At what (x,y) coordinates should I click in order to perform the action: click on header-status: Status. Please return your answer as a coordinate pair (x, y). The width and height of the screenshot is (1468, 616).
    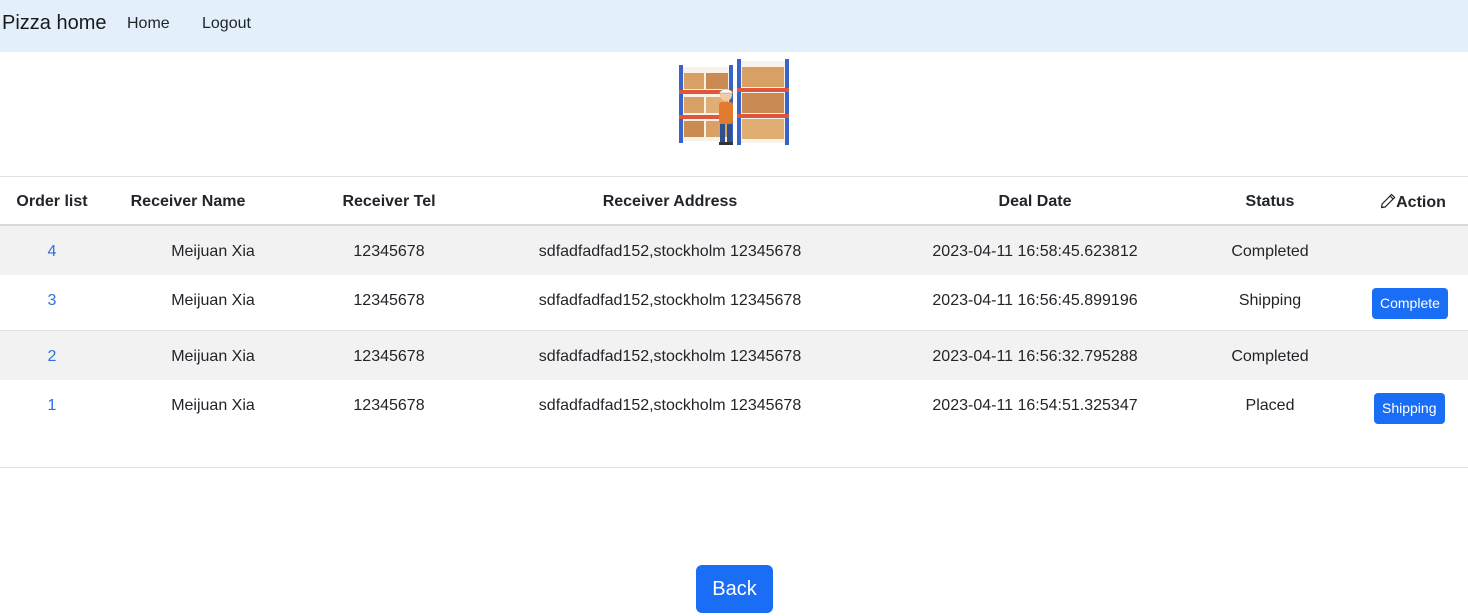
    Looking at the image, I should click on (1270, 201).